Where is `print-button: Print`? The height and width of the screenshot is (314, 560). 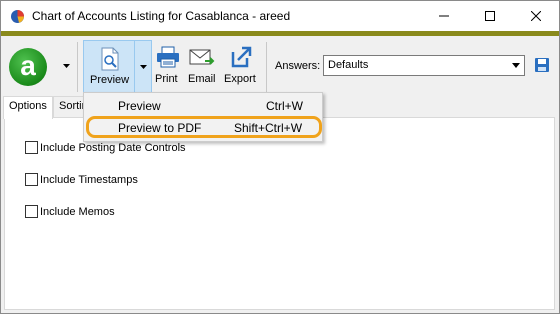 print-button: Print is located at coordinates (168, 67).